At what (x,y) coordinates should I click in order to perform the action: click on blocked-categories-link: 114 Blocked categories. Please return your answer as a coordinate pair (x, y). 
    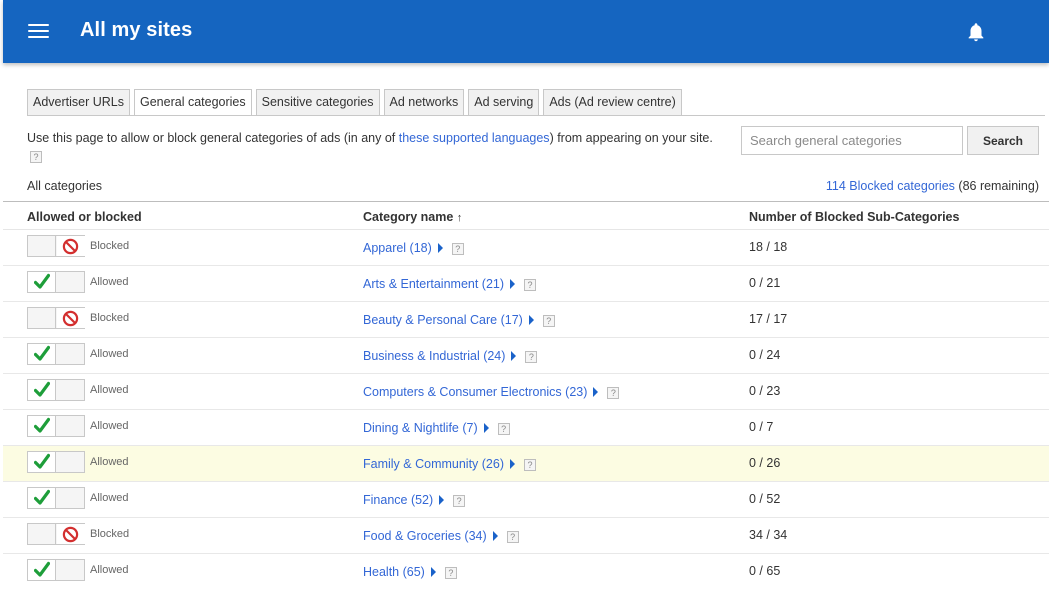
    Looking at the image, I should click on (890, 186).